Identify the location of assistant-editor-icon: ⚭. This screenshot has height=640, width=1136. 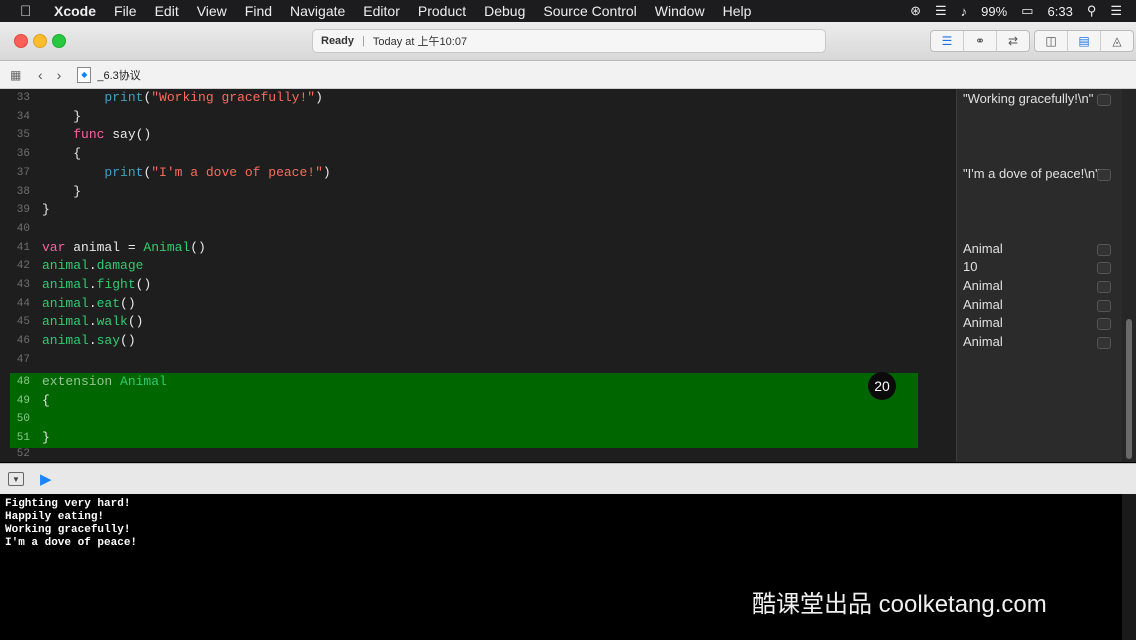
(980, 41).